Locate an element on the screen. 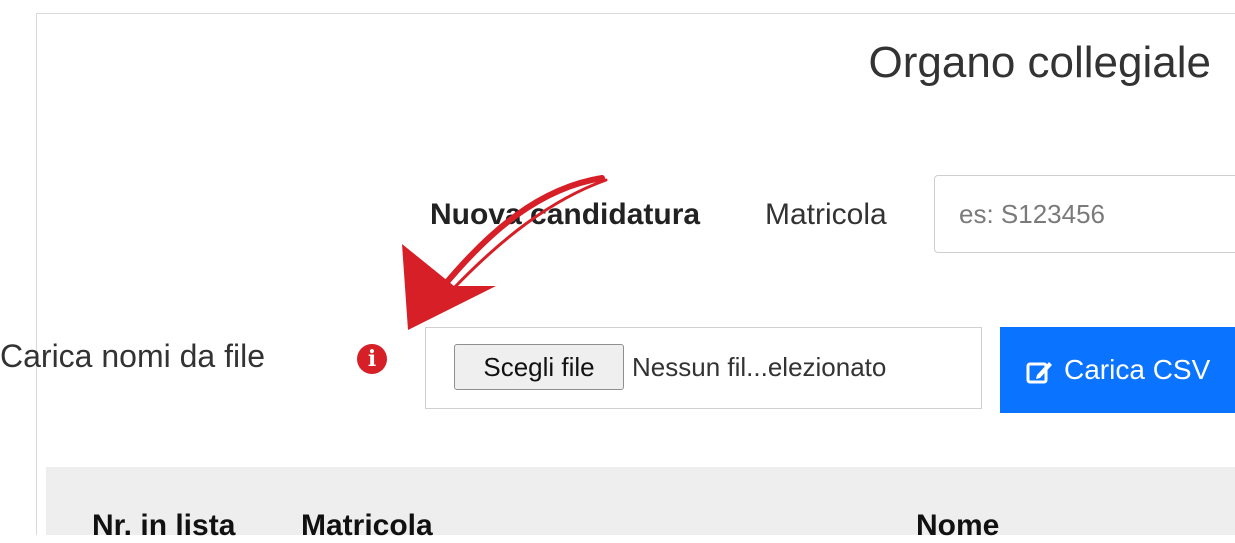  choose-file-button: Scegli file is located at coordinates (539, 367).